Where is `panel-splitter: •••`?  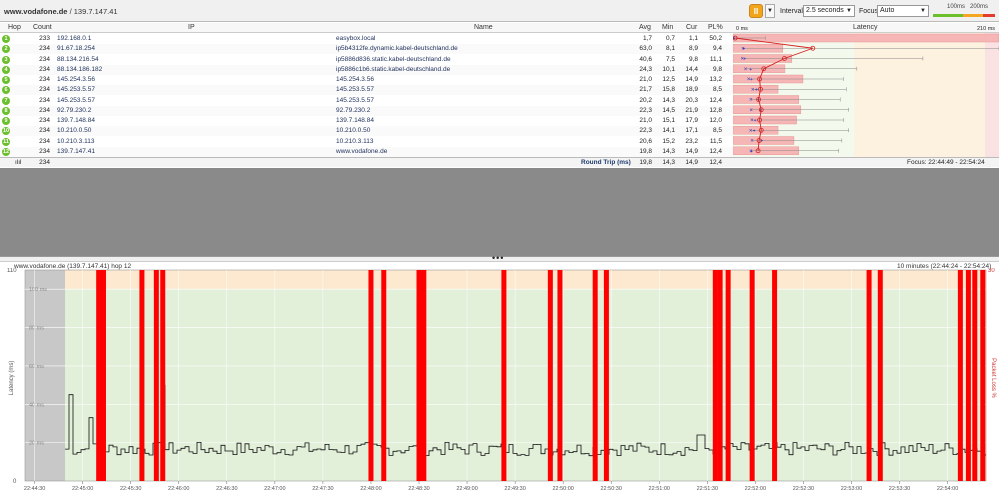 panel-splitter: ••• is located at coordinates (499, 258).